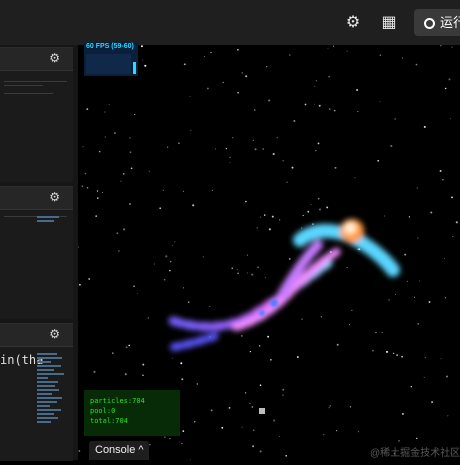 The width and height of the screenshot is (460, 465). I want to click on editor-panel-html: ⚙, so click(36, 114).